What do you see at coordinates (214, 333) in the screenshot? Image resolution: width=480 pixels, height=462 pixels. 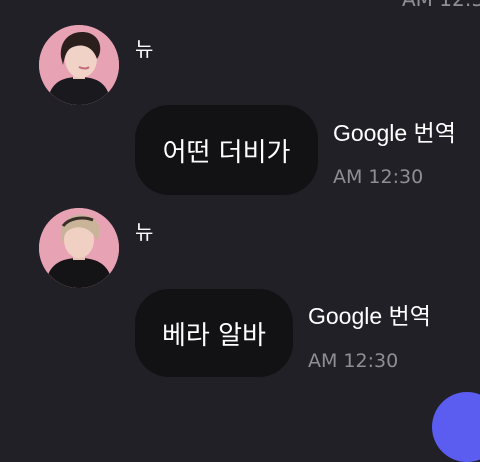 I see `message-bubble: 베라 알바` at bounding box center [214, 333].